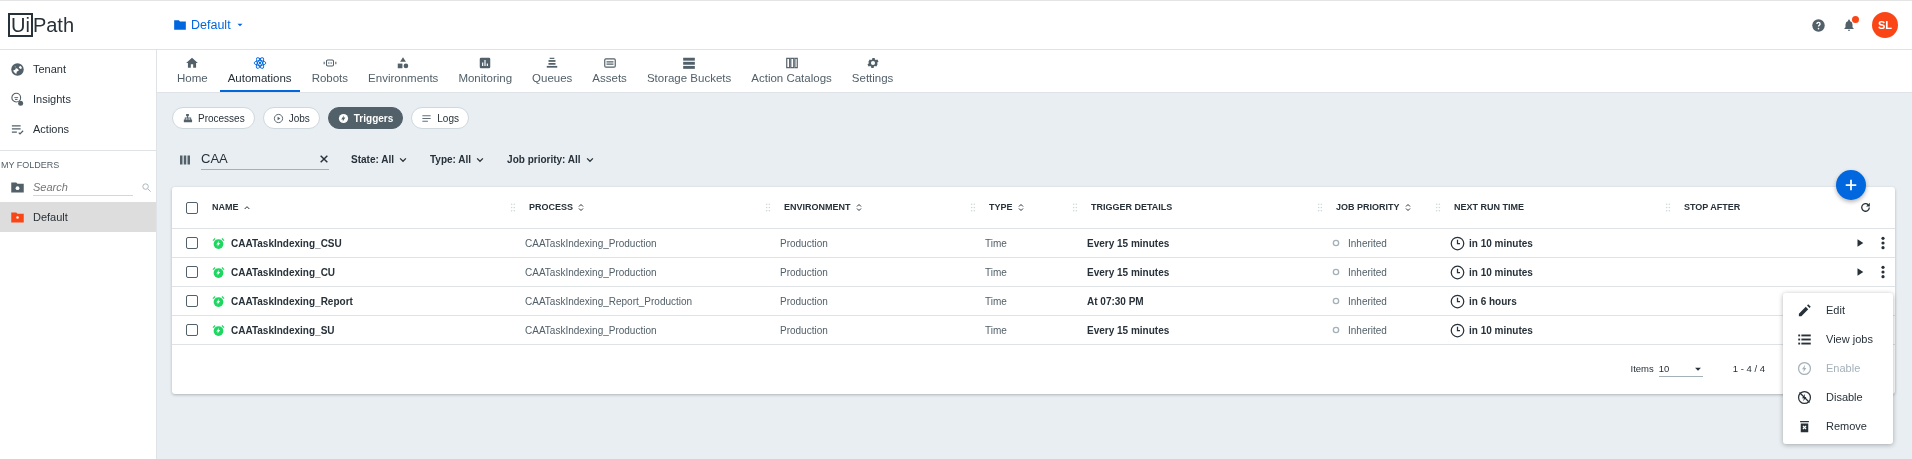 This screenshot has height=459, width=1912. Describe the element at coordinates (1838, 397) in the screenshot. I see `menu-item: Disable` at that location.